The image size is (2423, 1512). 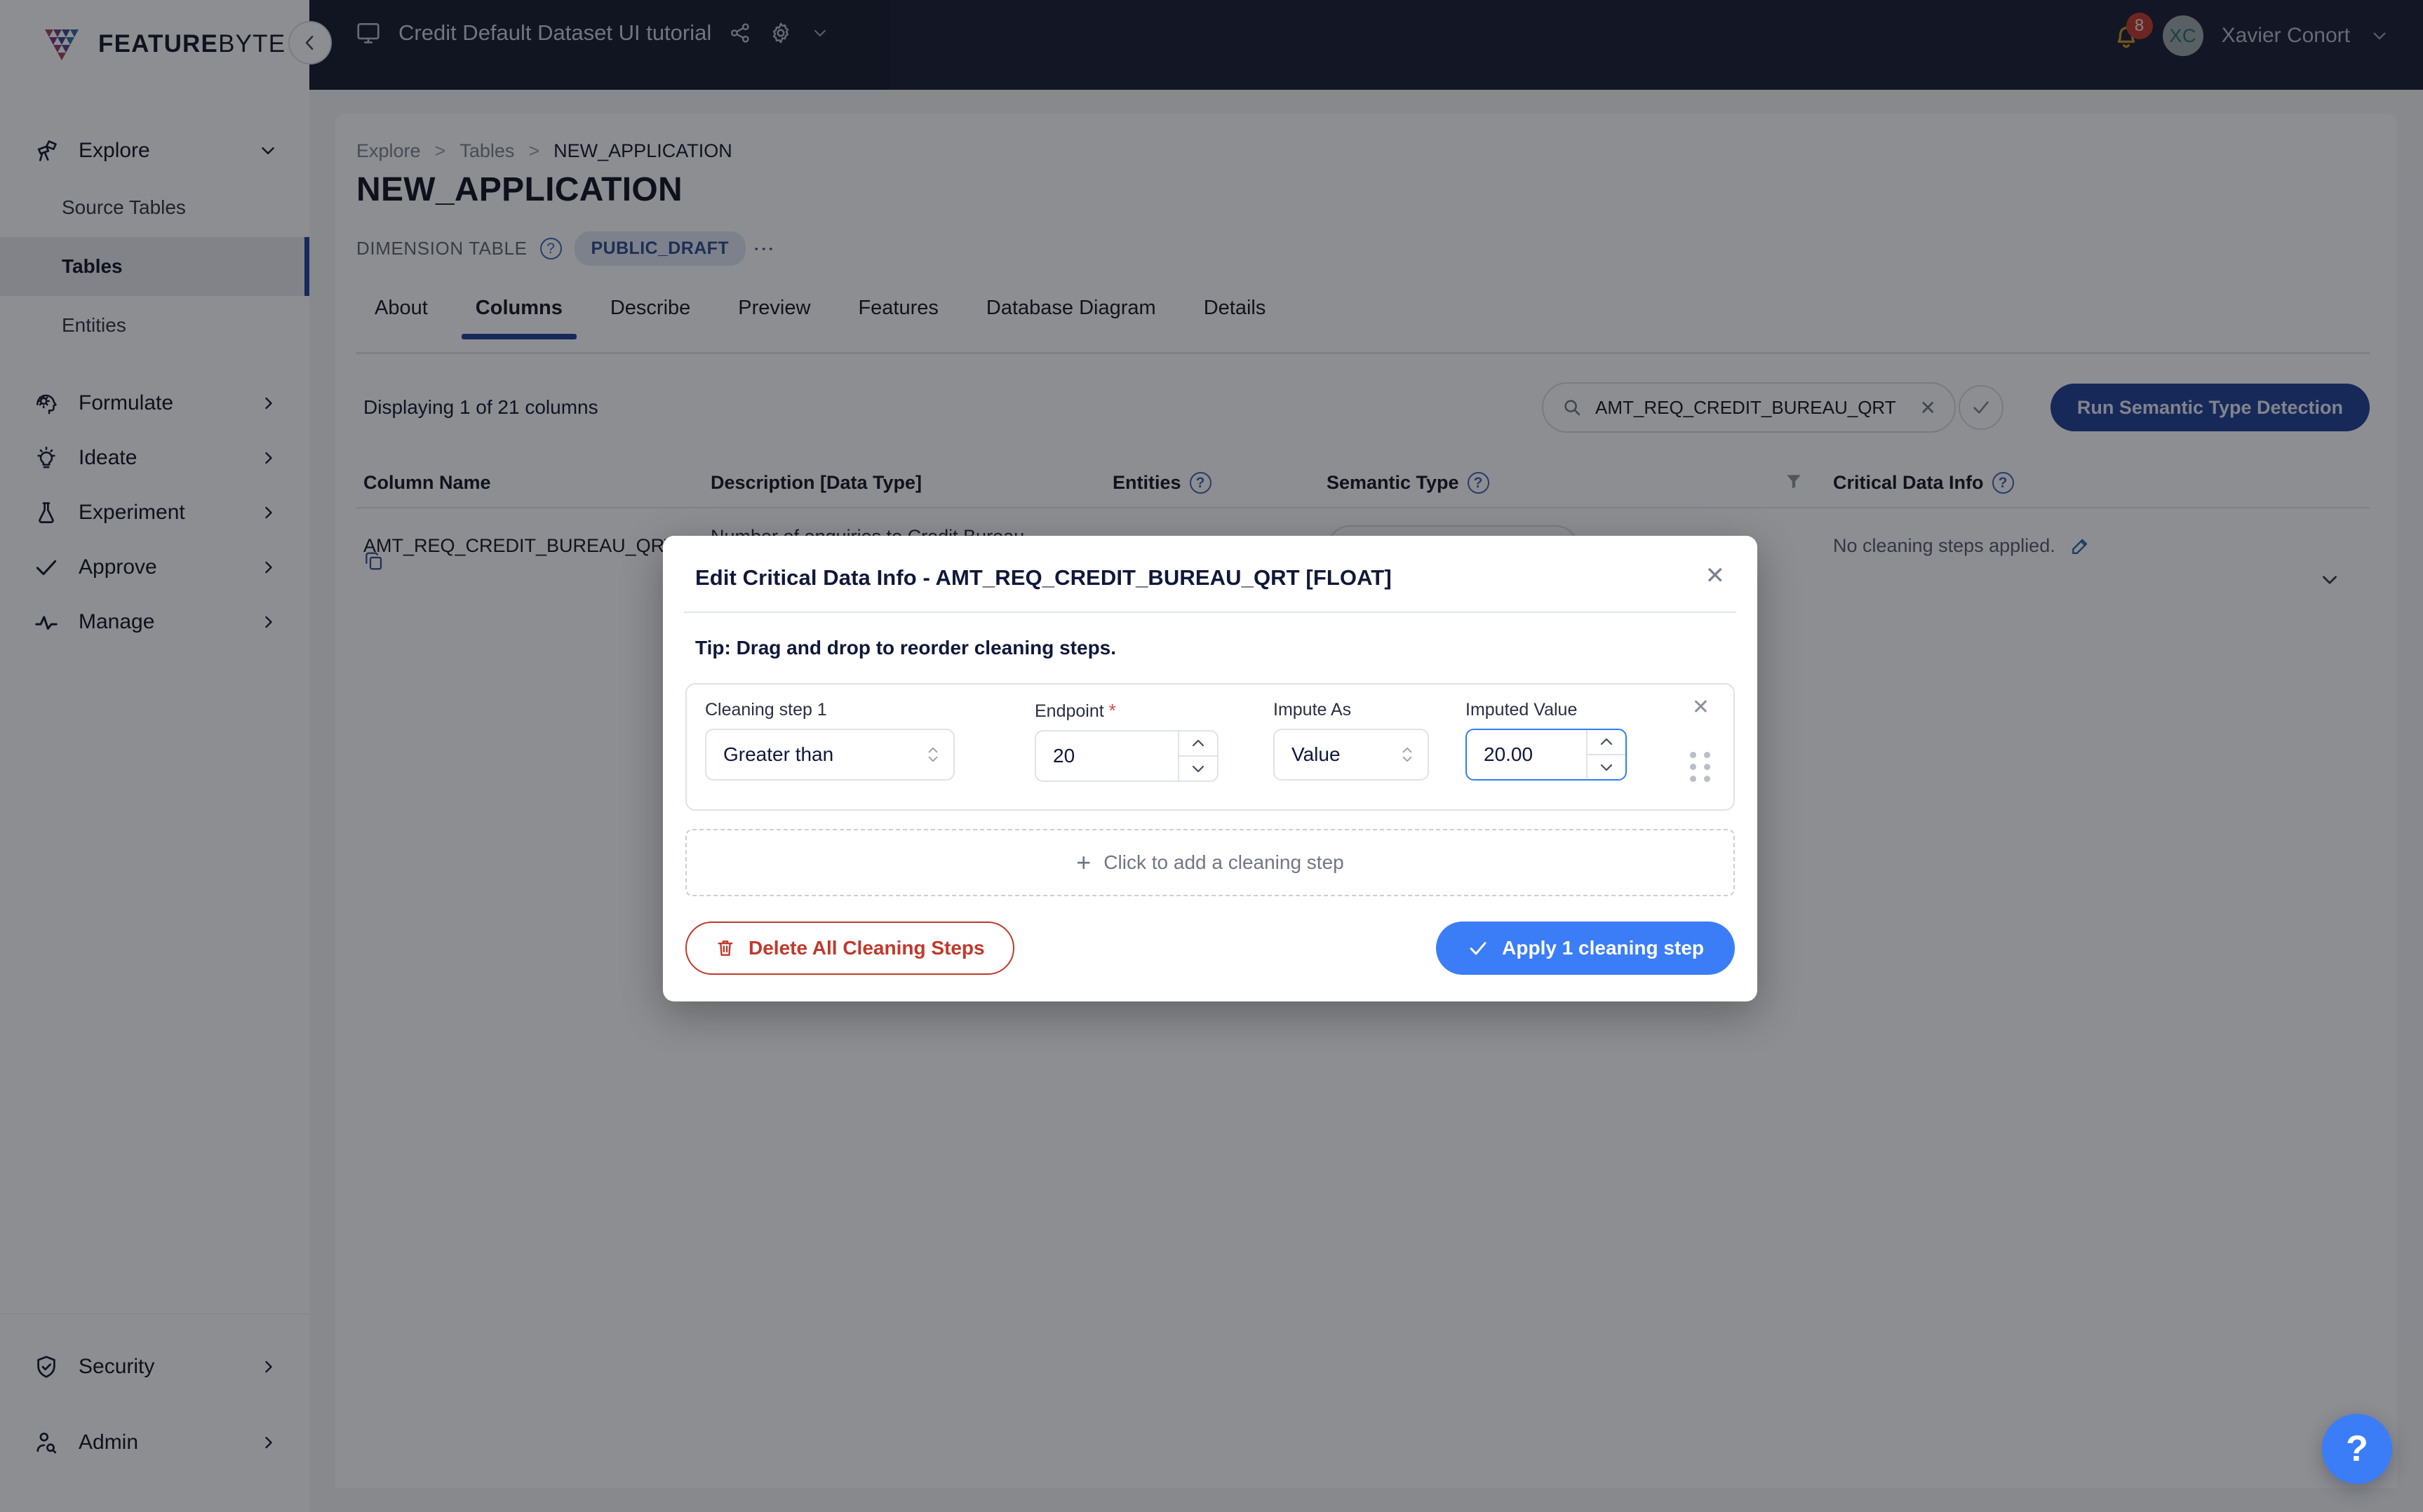 I want to click on required-asterisk: *, so click(x=1112, y=710).